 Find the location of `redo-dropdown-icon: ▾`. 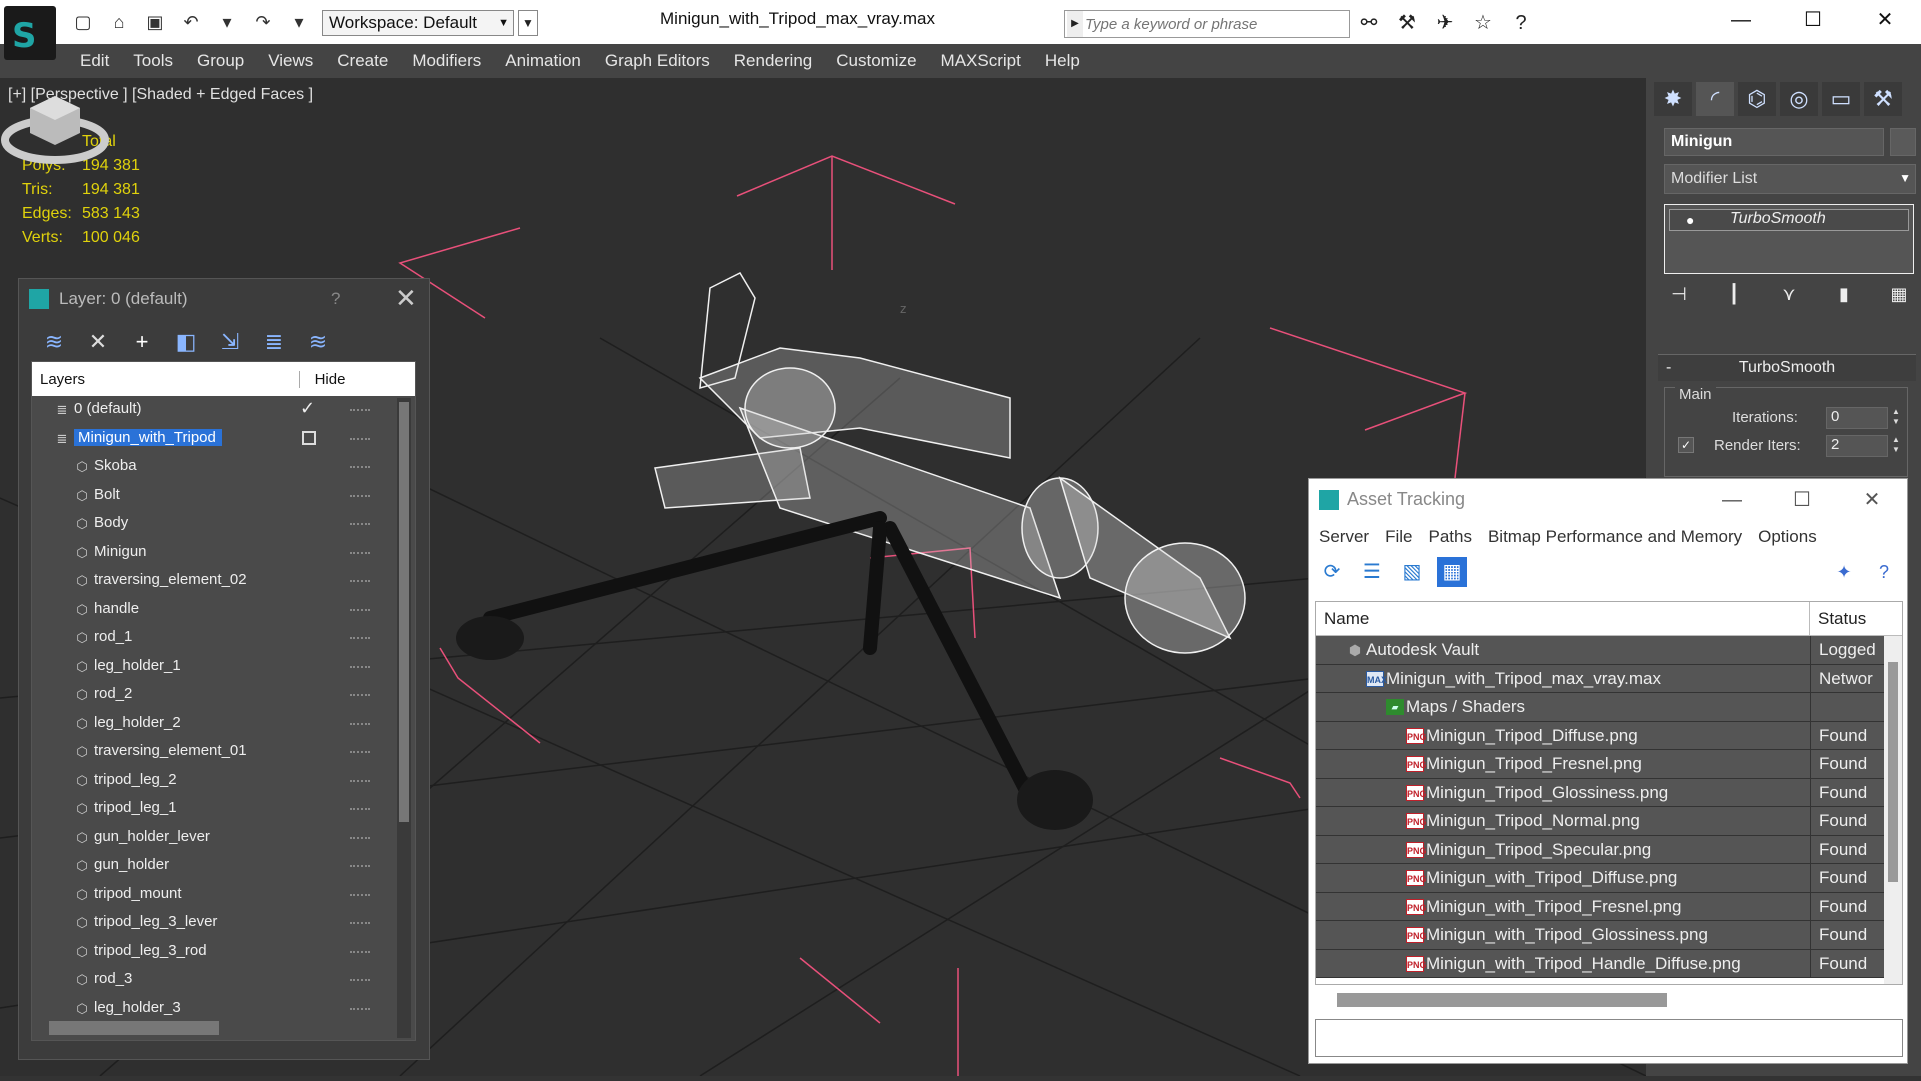

redo-dropdown-icon: ▾ is located at coordinates (299, 22).